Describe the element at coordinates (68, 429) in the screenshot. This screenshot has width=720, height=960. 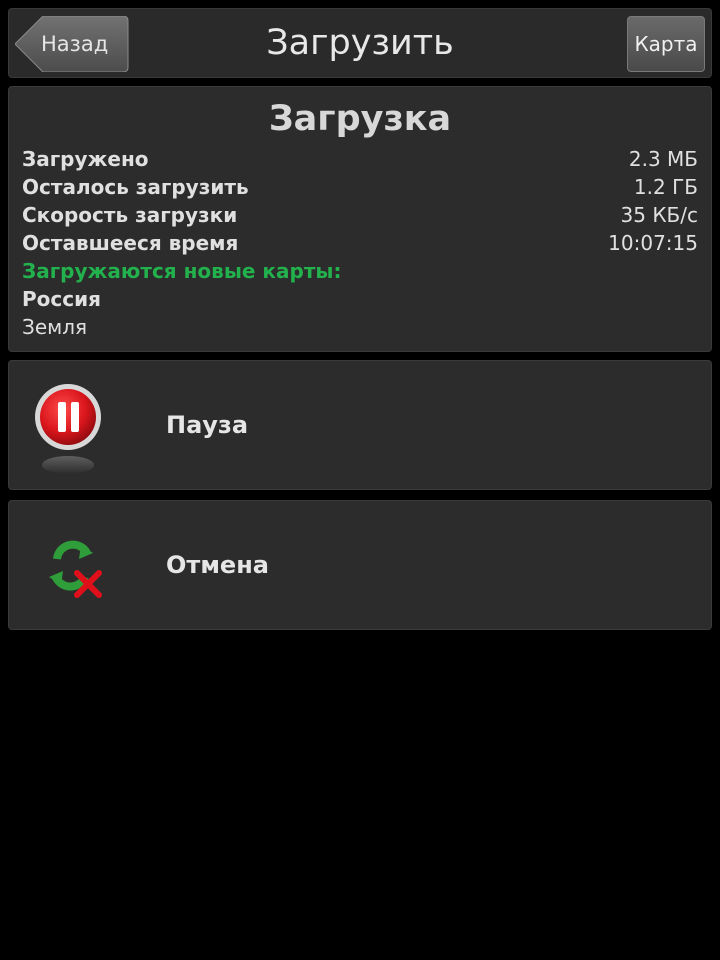
I see `pause-icon` at that location.